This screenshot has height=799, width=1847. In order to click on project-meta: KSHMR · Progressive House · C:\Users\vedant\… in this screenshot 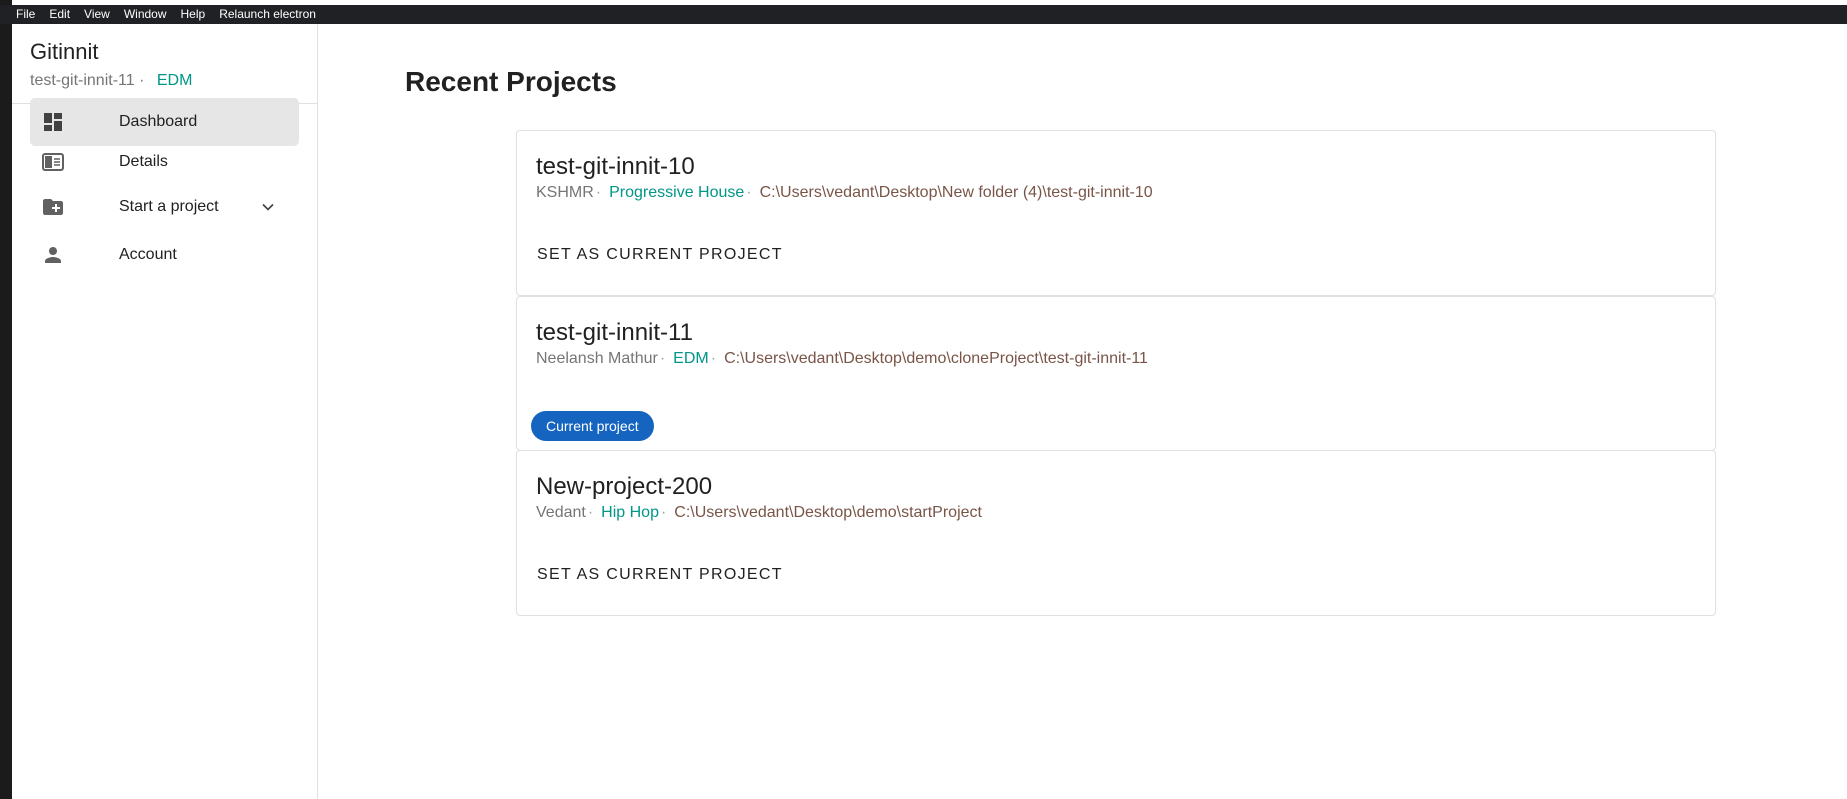, I will do `click(844, 193)`.